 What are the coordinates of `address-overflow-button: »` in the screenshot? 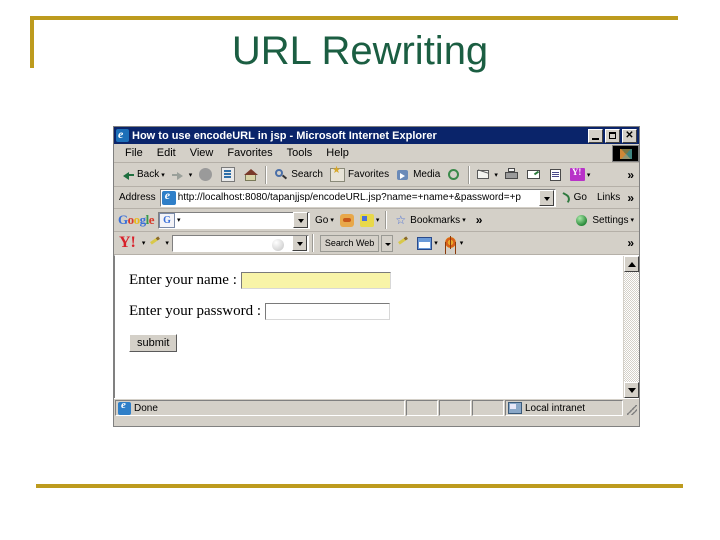 It's located at (630, 198).